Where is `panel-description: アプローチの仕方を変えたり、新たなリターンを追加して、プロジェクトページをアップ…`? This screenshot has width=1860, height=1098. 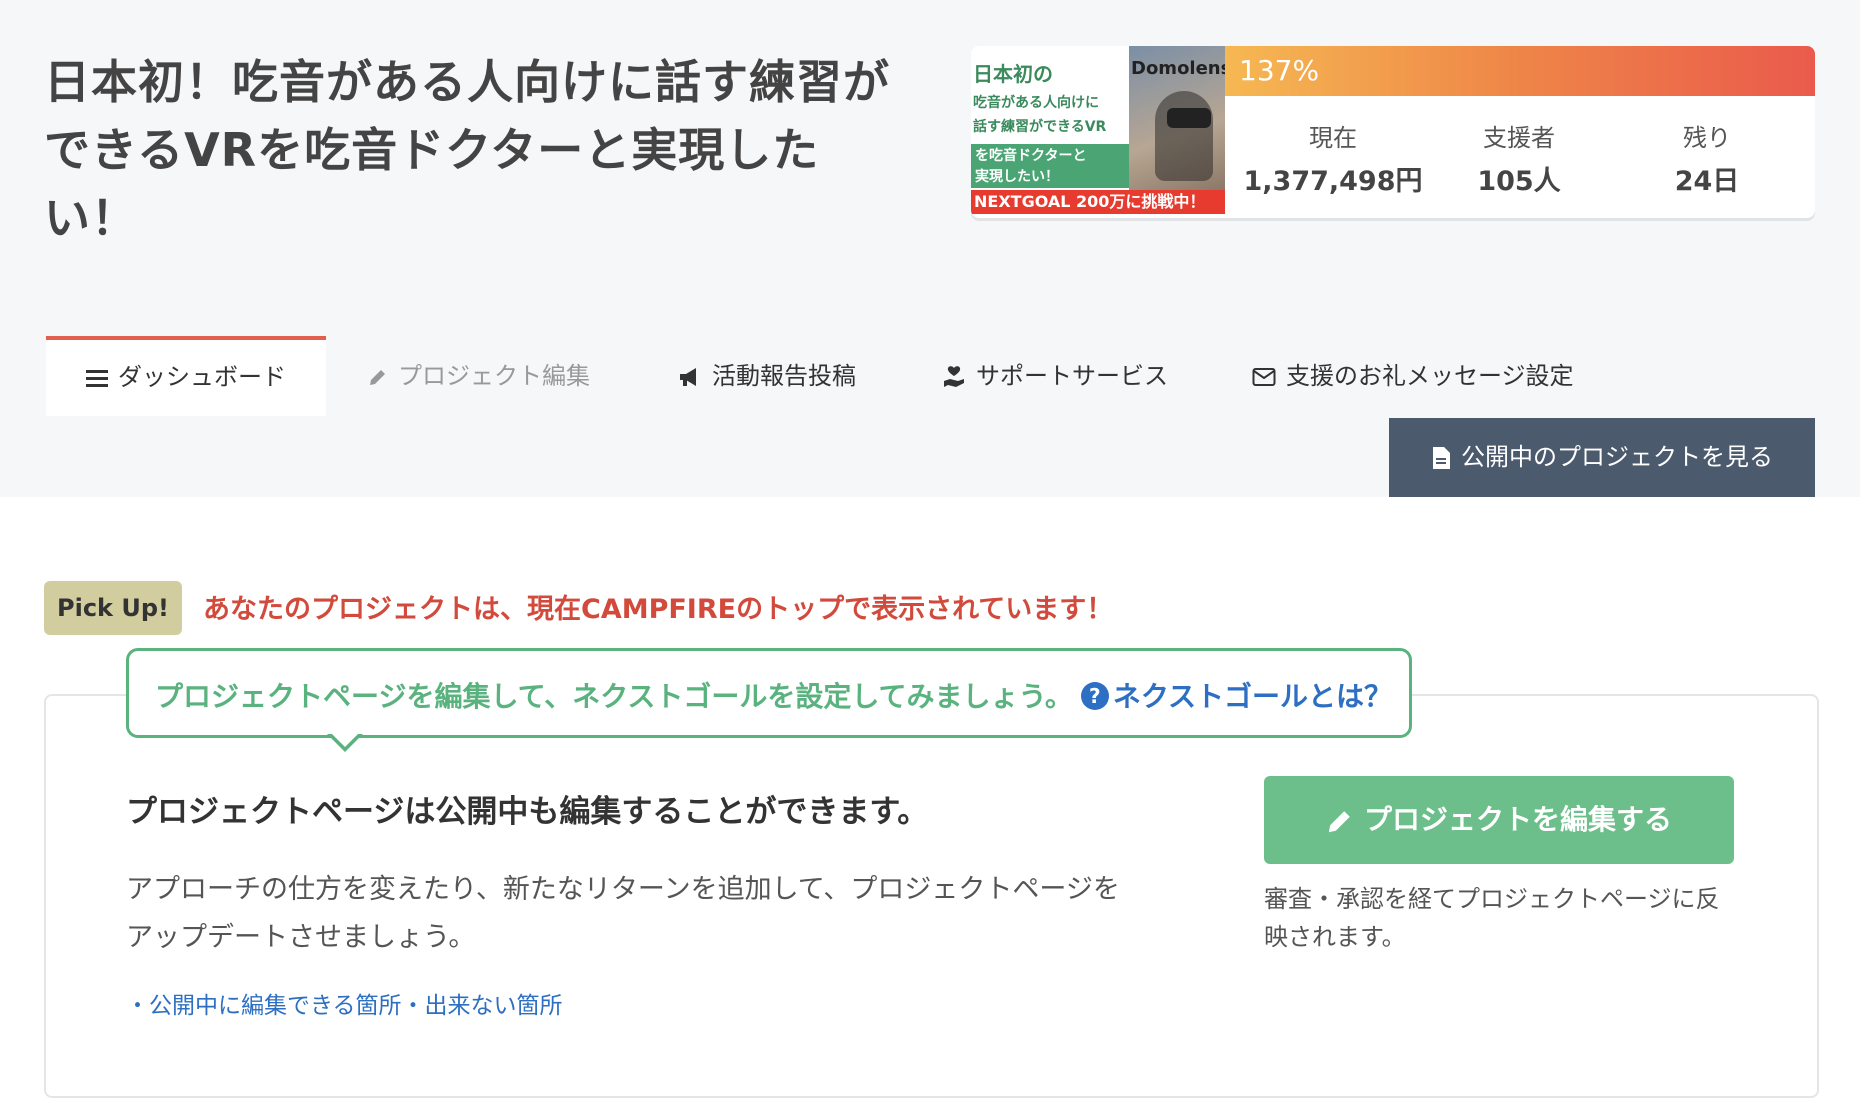
panel-description: アプローチの仕方を変えたり、新たなリターンを追加して、プロジェクトページをアップ… is located at coordinates (623, 913).